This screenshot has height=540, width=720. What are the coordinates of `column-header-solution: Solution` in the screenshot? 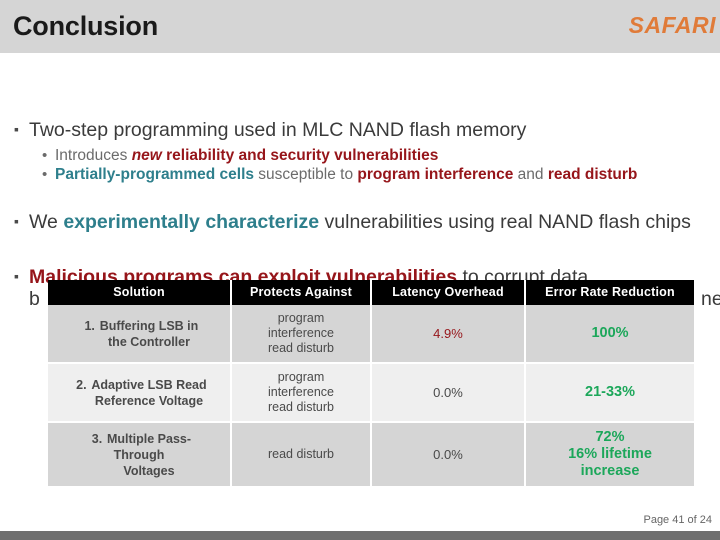 It's located at (140, 292).